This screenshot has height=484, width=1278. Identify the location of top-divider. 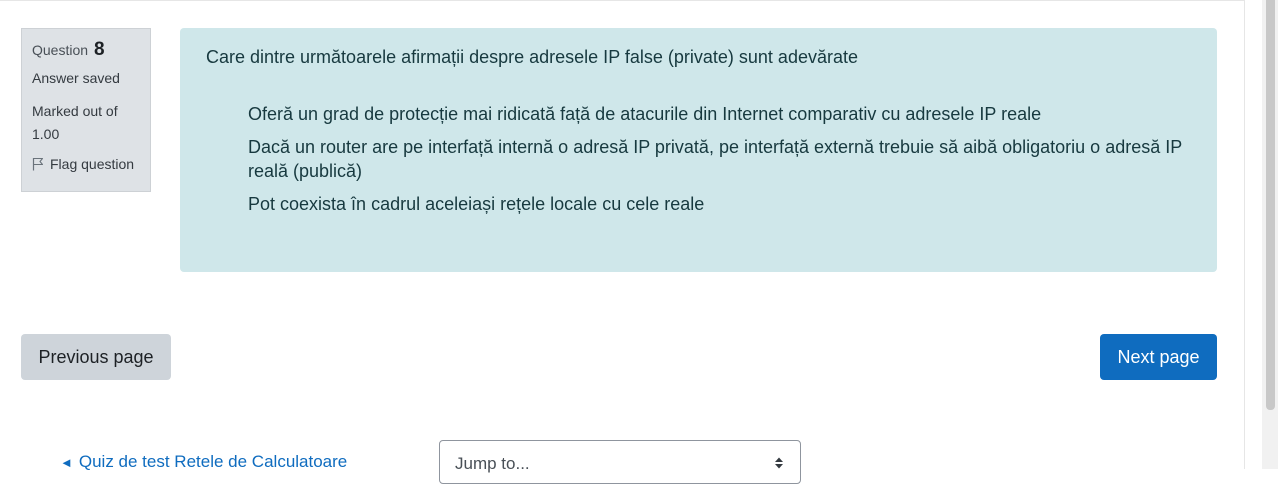
(622, 0).